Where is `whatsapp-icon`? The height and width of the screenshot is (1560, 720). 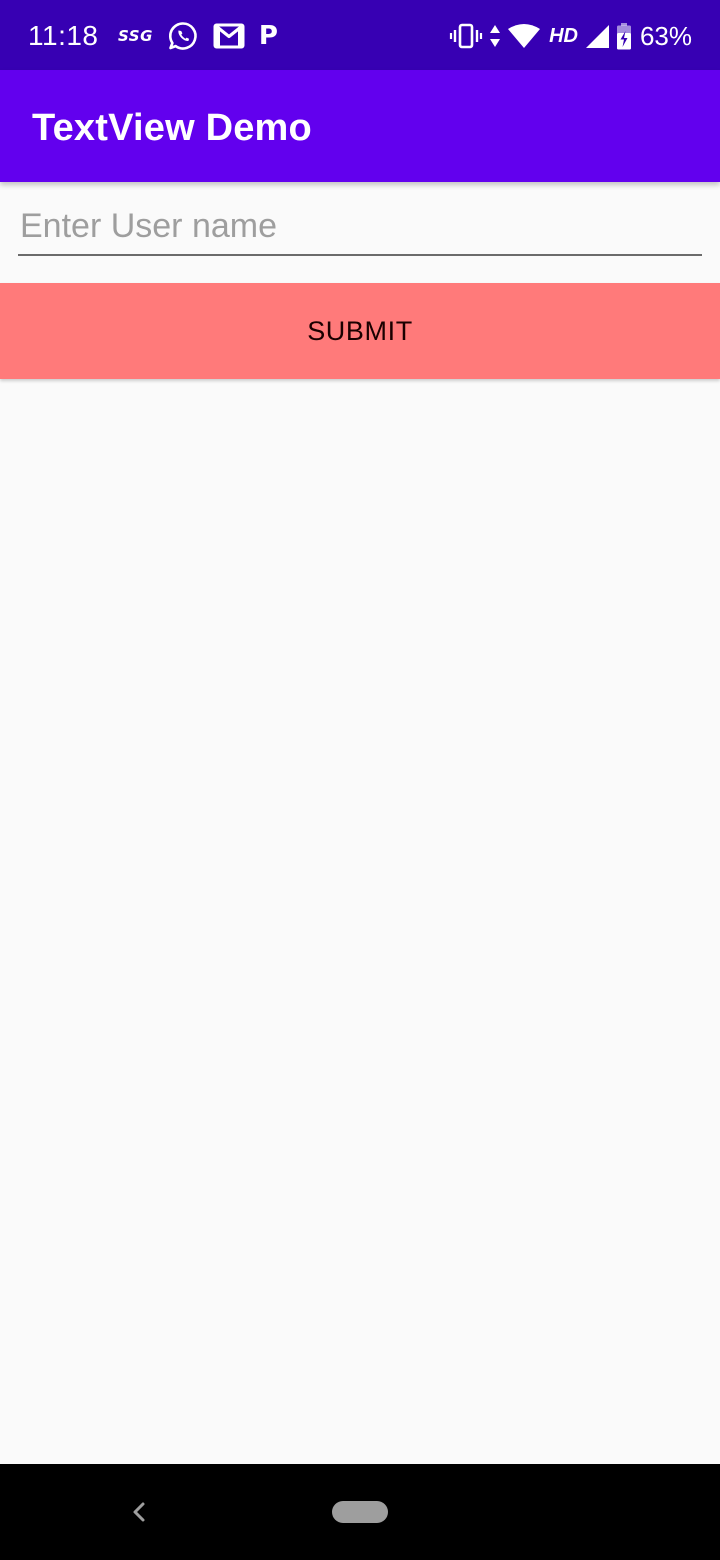 whatsapp-icon is located at coordinates (183, 36).